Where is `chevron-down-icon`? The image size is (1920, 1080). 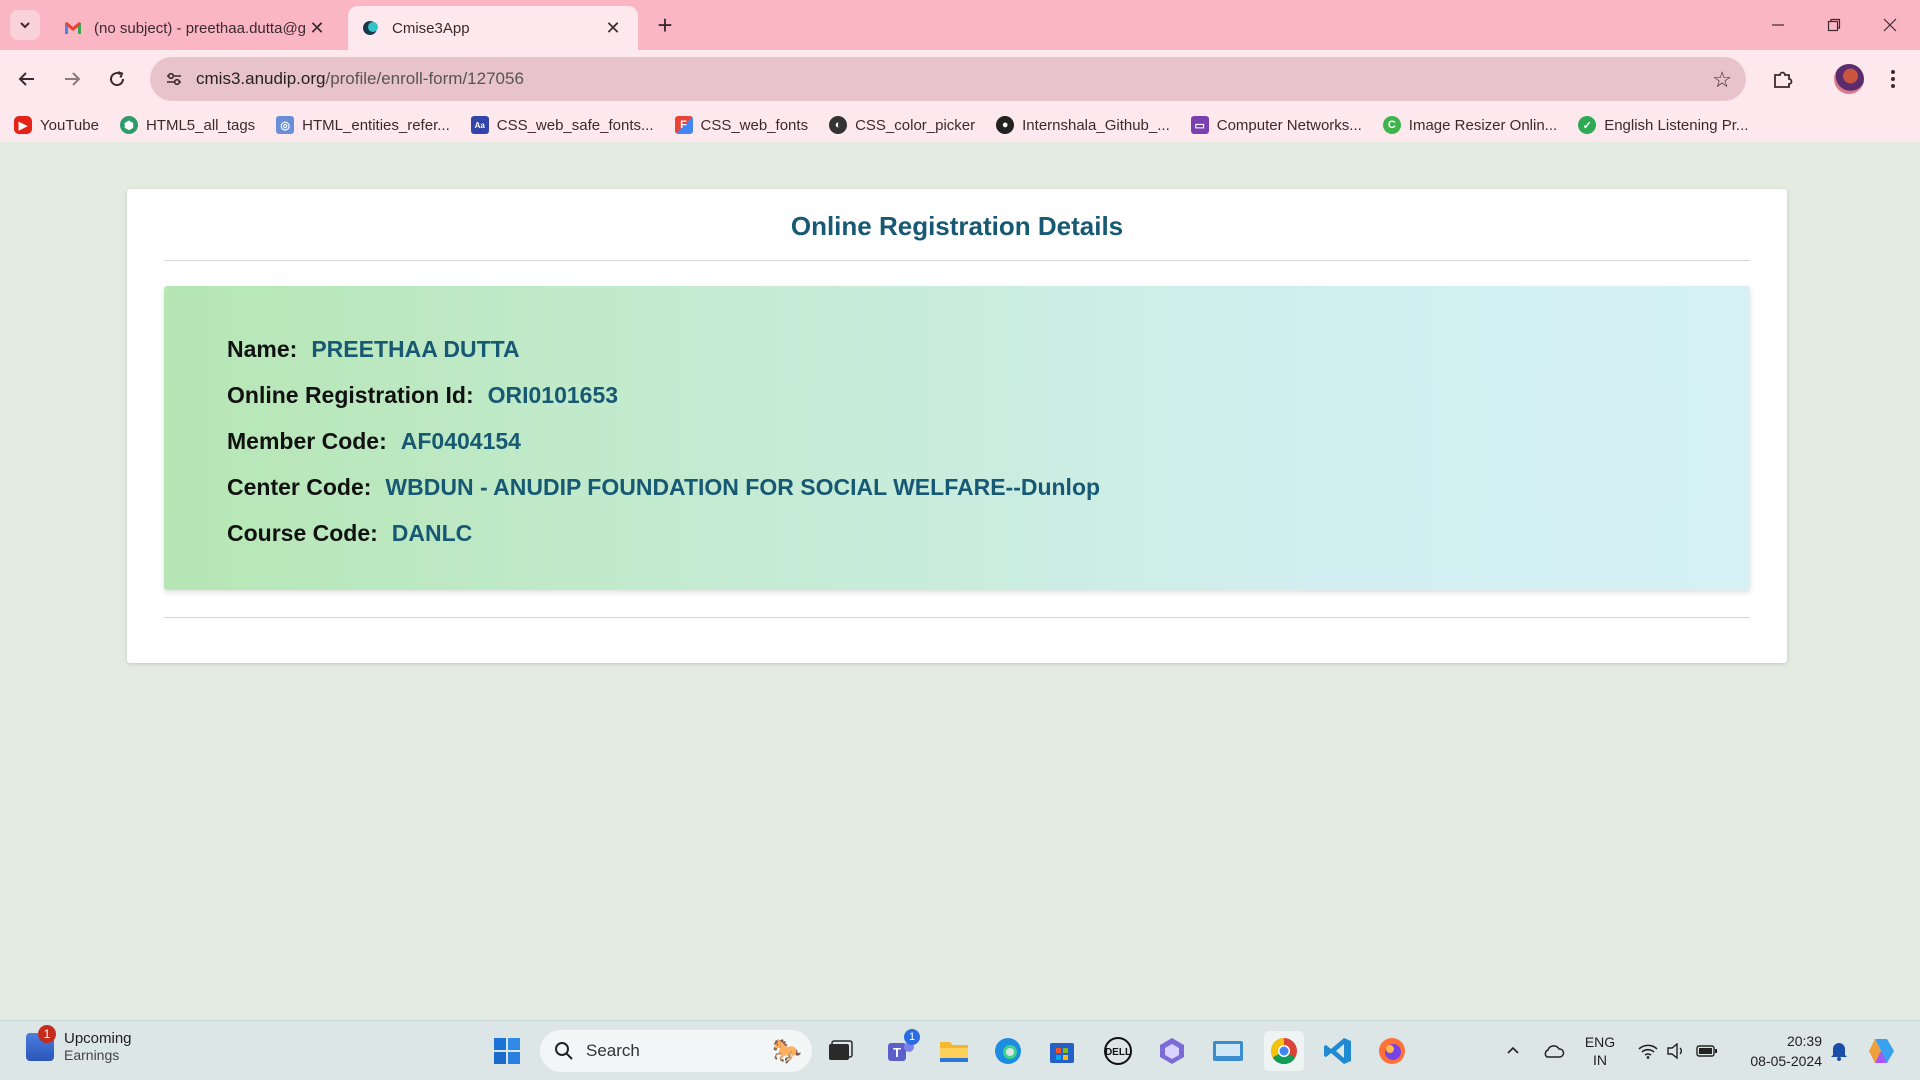 chevron-down-icon is located at coordinates (25, 25).